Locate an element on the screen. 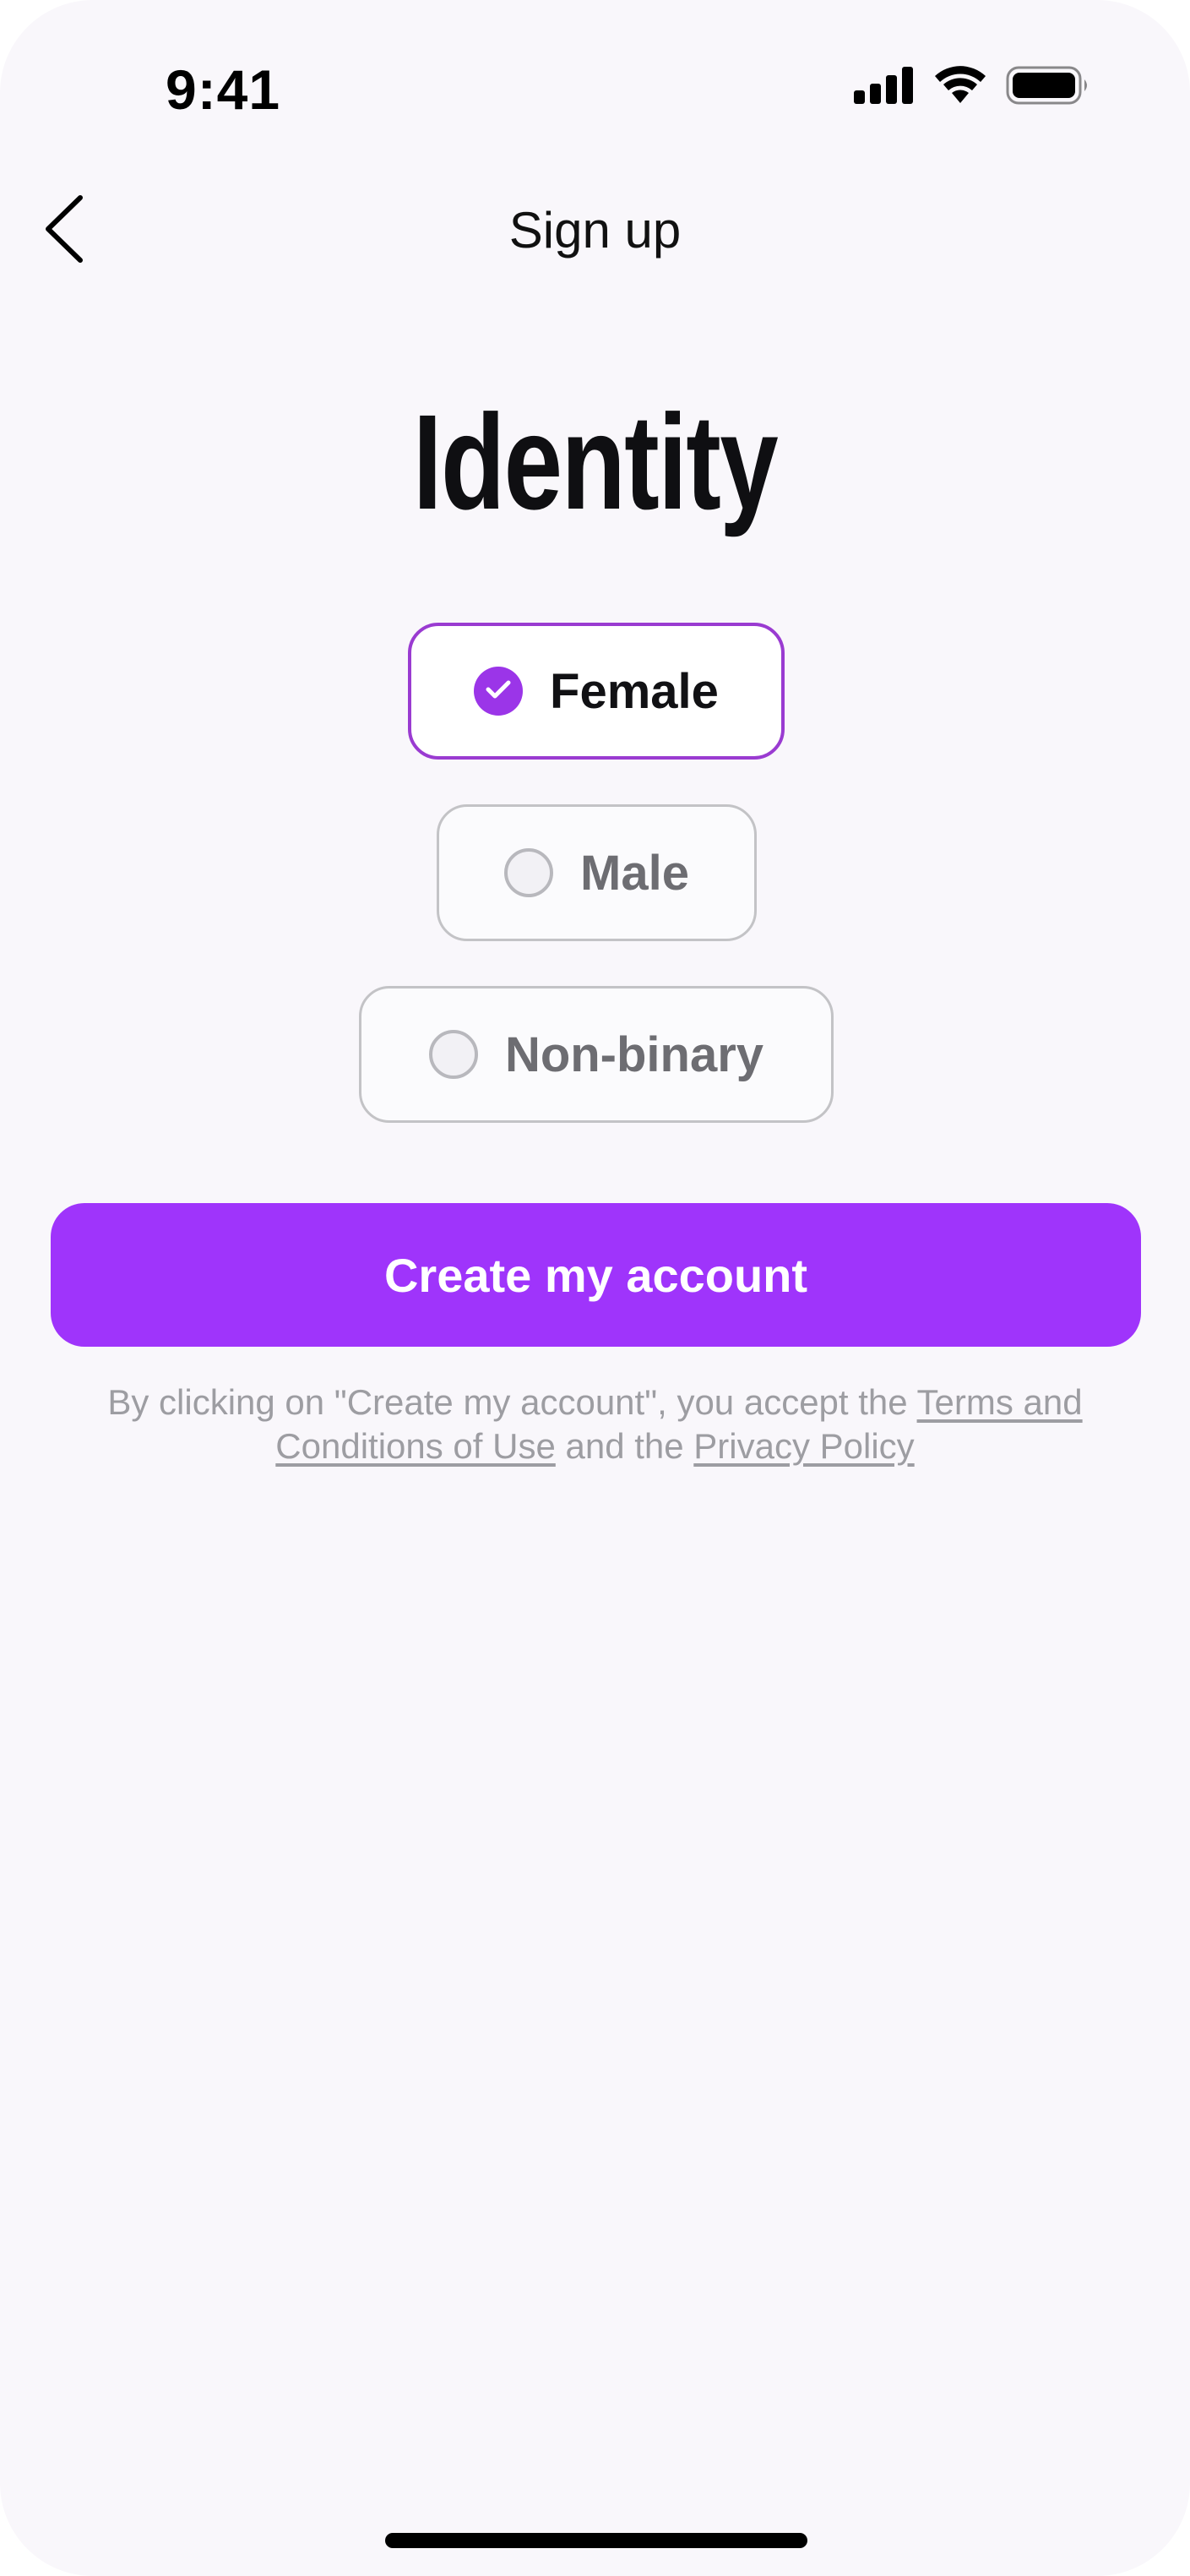  battery-icon is located at coordinates (1048, 87).